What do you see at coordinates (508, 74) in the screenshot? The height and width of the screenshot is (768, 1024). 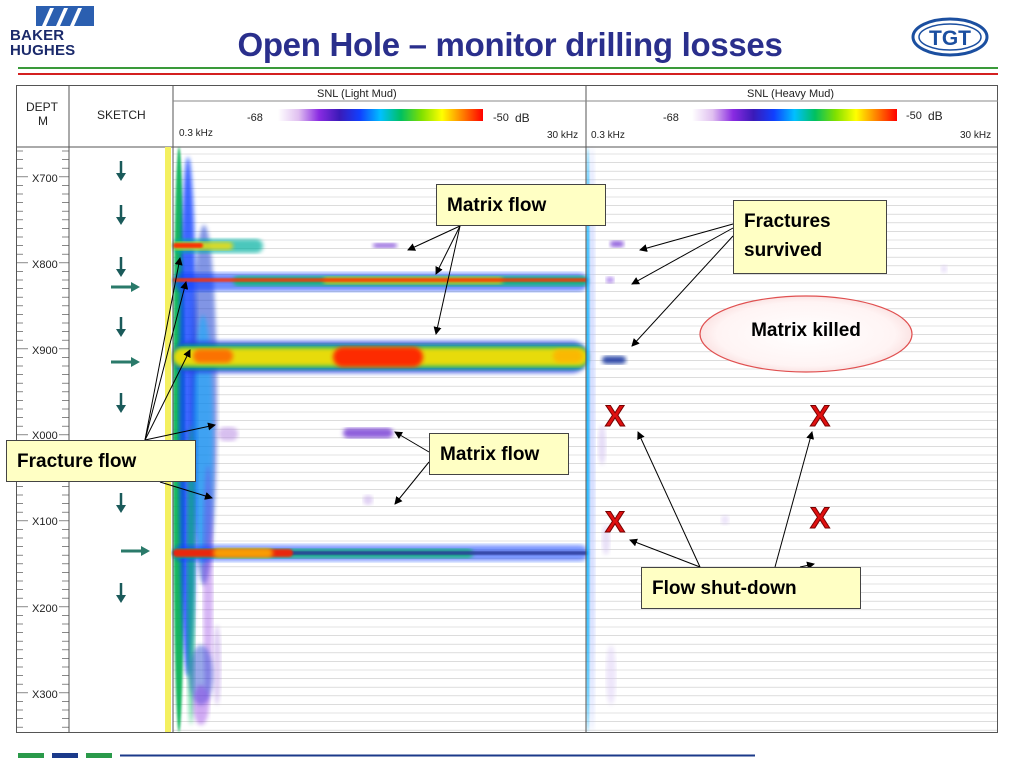 I see `header-divider-red` at bounding box center [508, 74].